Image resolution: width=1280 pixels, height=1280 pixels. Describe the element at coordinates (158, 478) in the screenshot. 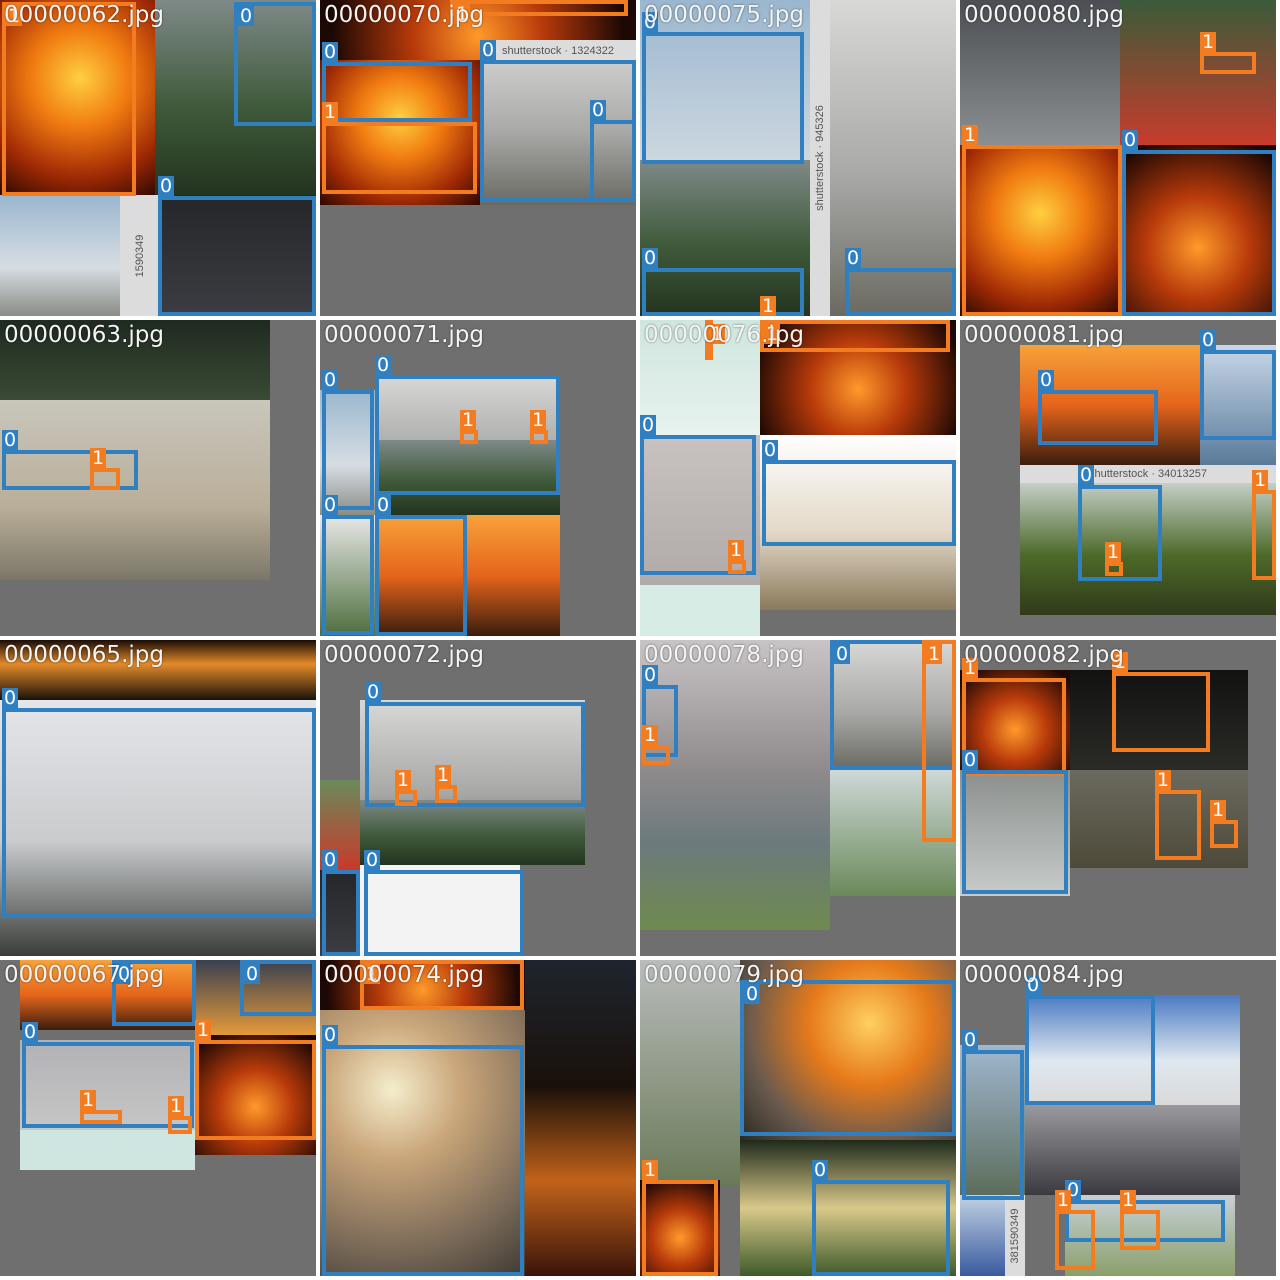

I see `mosaic-tile: 0 1 00000063.jpg` at that location.